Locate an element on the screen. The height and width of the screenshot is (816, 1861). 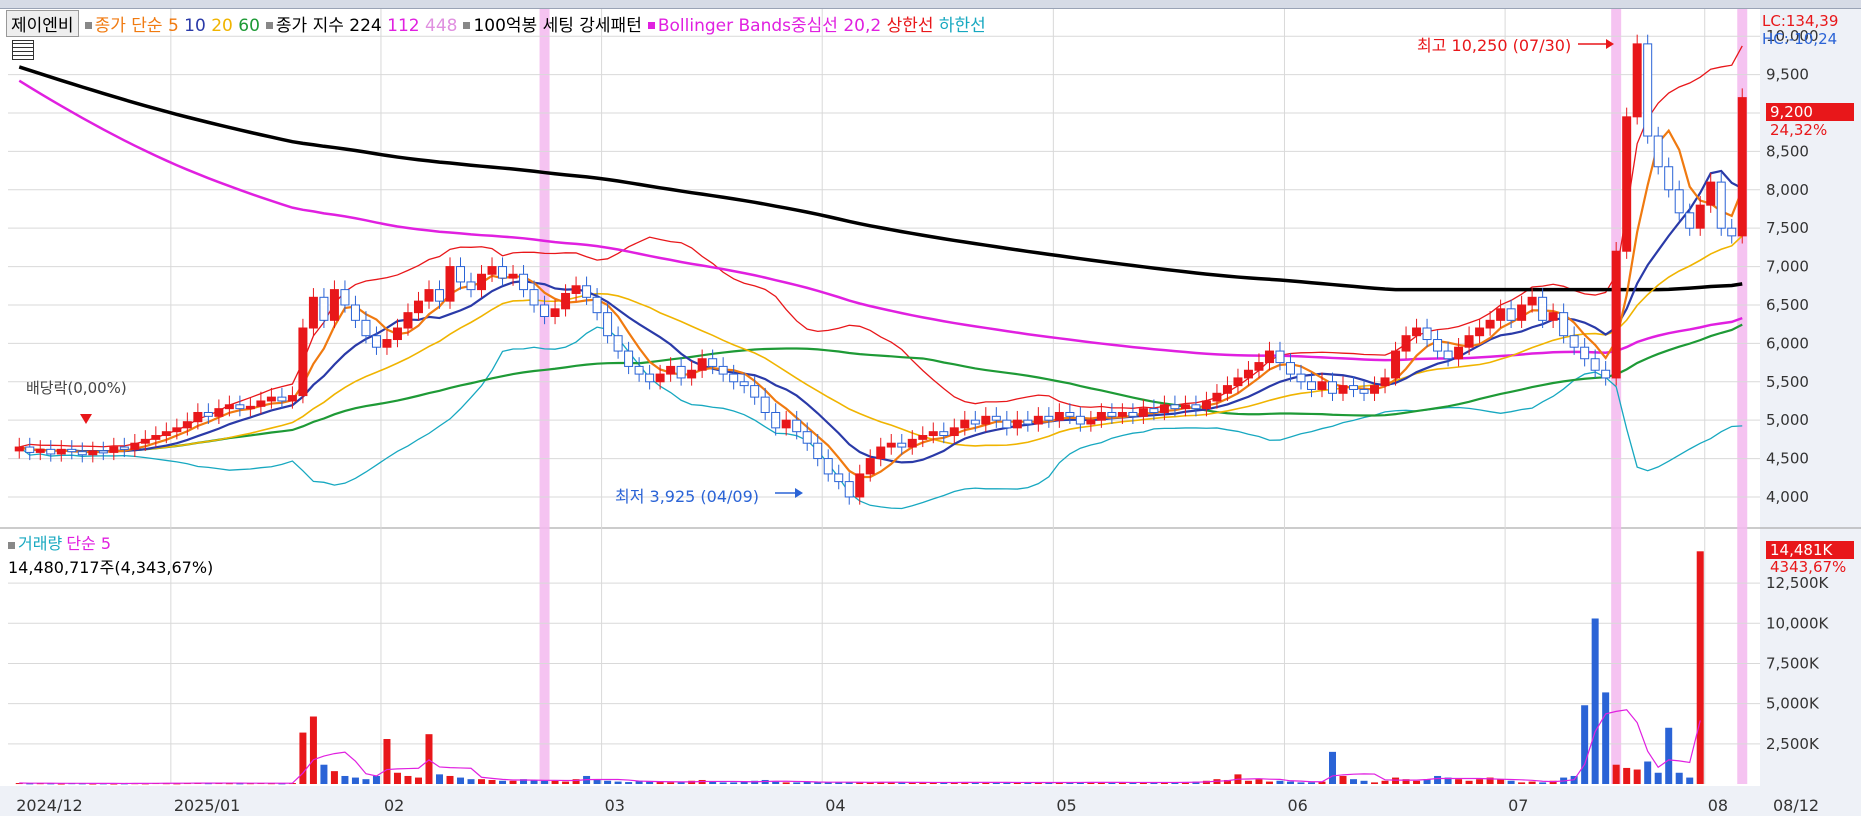
lc-label: LC:134,39 is located at coordinates (1800, 21).